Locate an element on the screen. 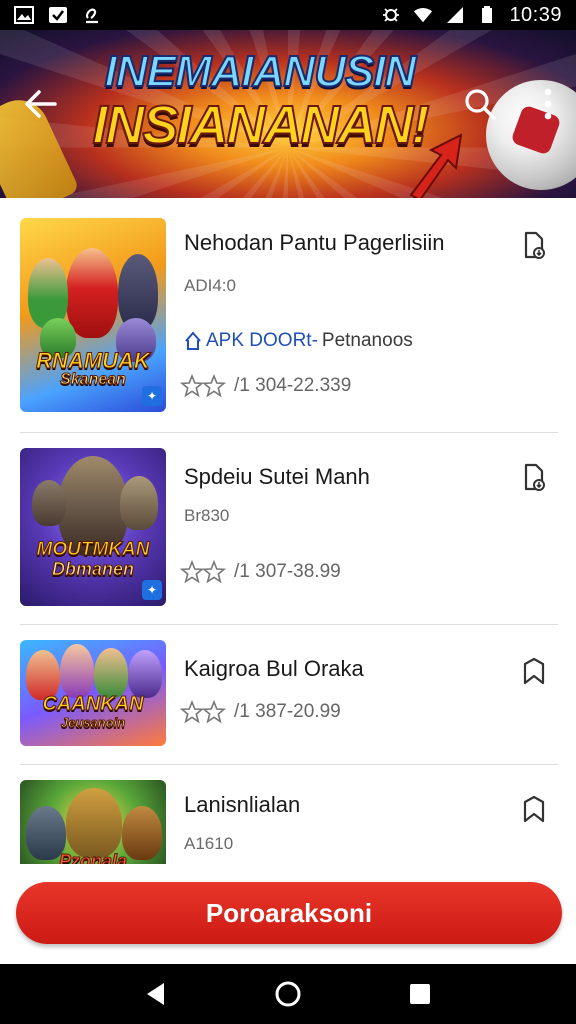 Image resolution: width=576 pixels, height=1024 pixels. banner-title: INEMAIANUSIN INSIANANAN! is located at coordinates (260, 101).